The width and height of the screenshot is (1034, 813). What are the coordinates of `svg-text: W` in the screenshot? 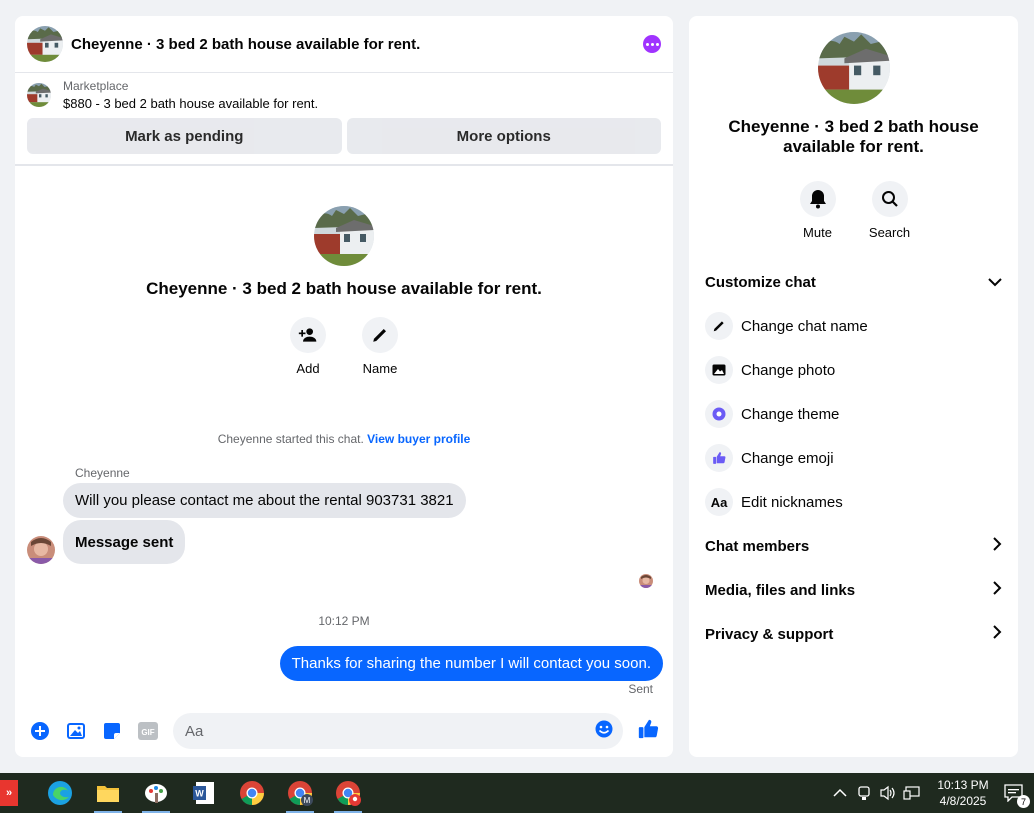 It's located at (199, 794).